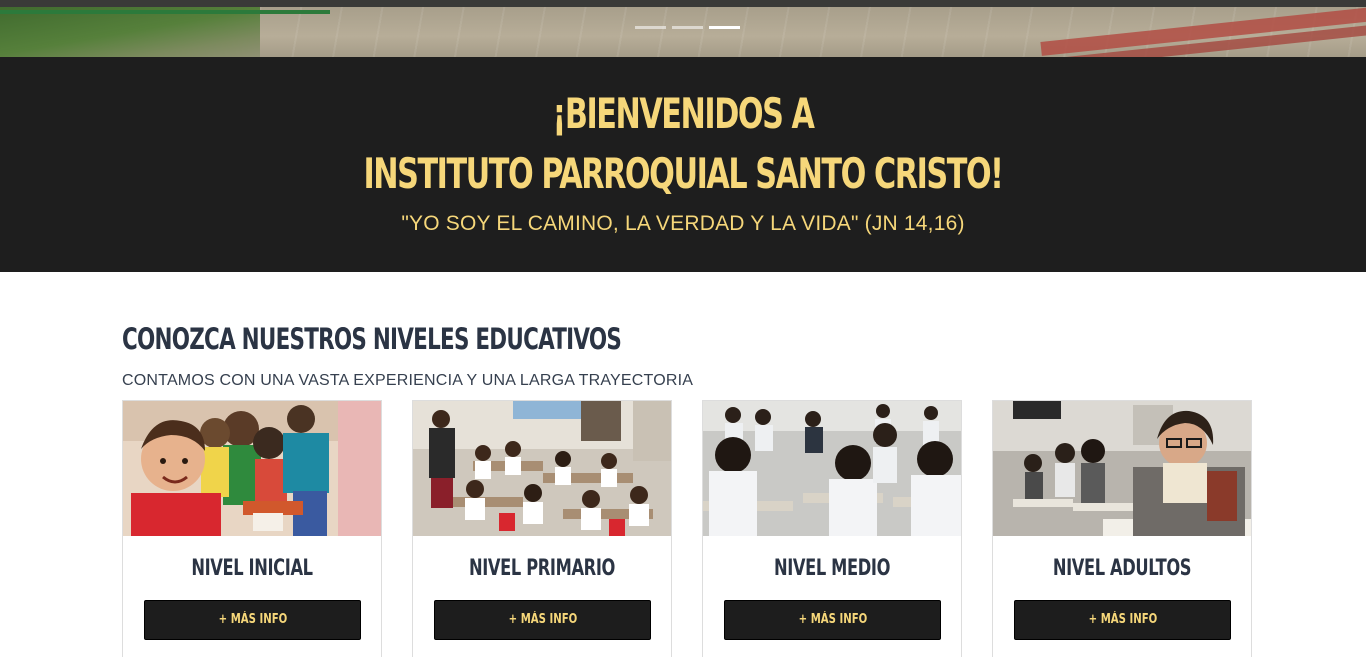  What do you see at coordinates (832, 468) in the screenshot?
I see `level-photo-medio` at bounding box center [832, 468].